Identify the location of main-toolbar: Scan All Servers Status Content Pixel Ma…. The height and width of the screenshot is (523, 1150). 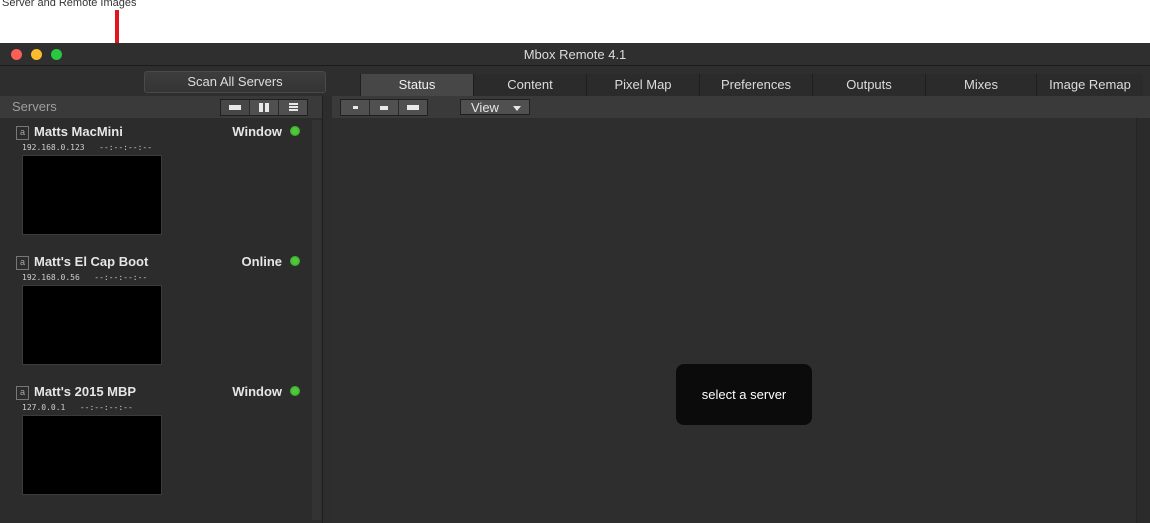
(575, 81).